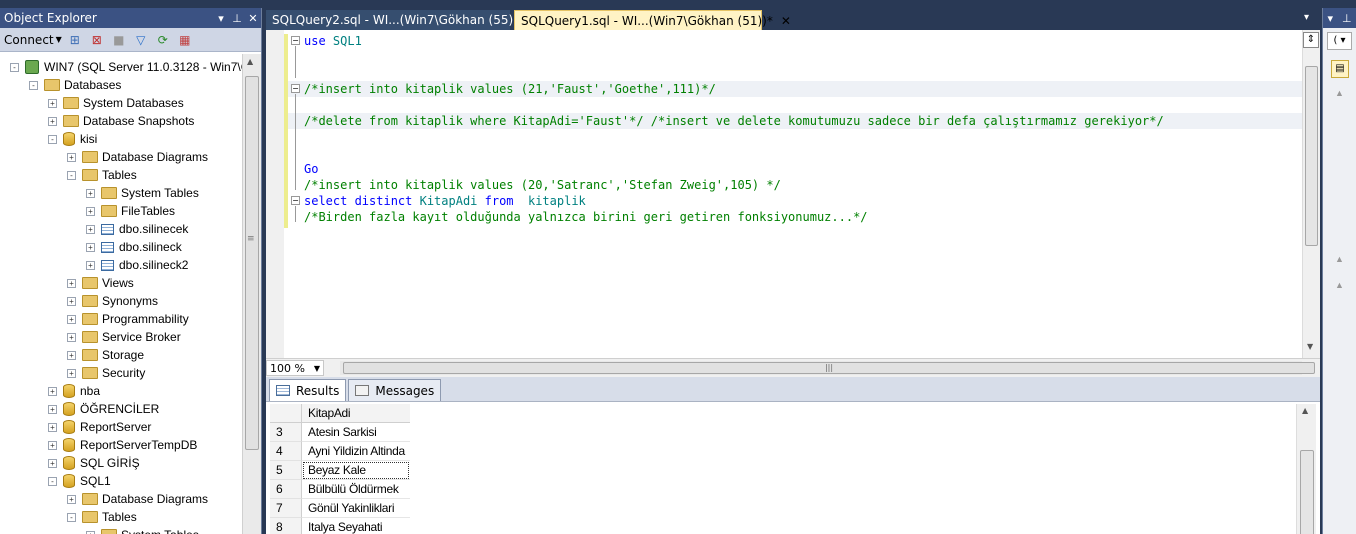  I want to click on tree-node: + dbo.silineck, so click(134, 247).